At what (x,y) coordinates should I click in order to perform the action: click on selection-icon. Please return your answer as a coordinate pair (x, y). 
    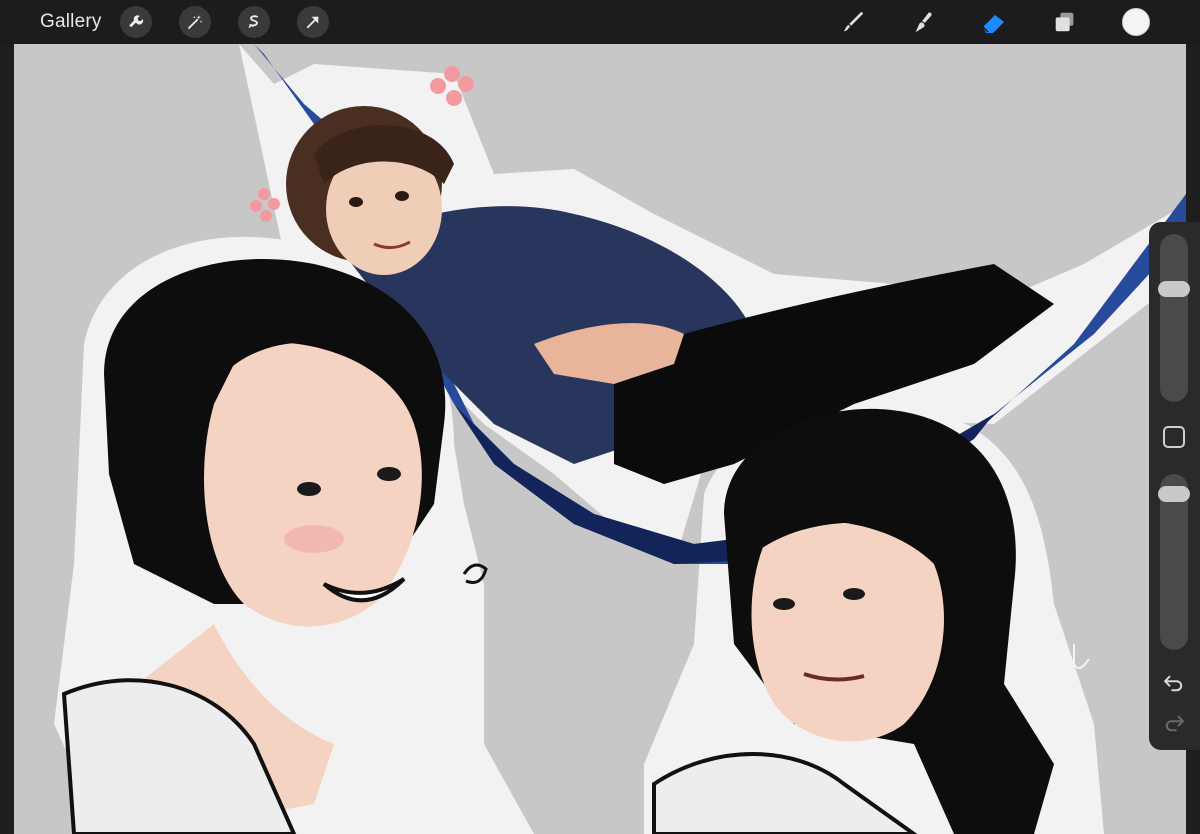
    Looking at the image, I should click on (254, 22).